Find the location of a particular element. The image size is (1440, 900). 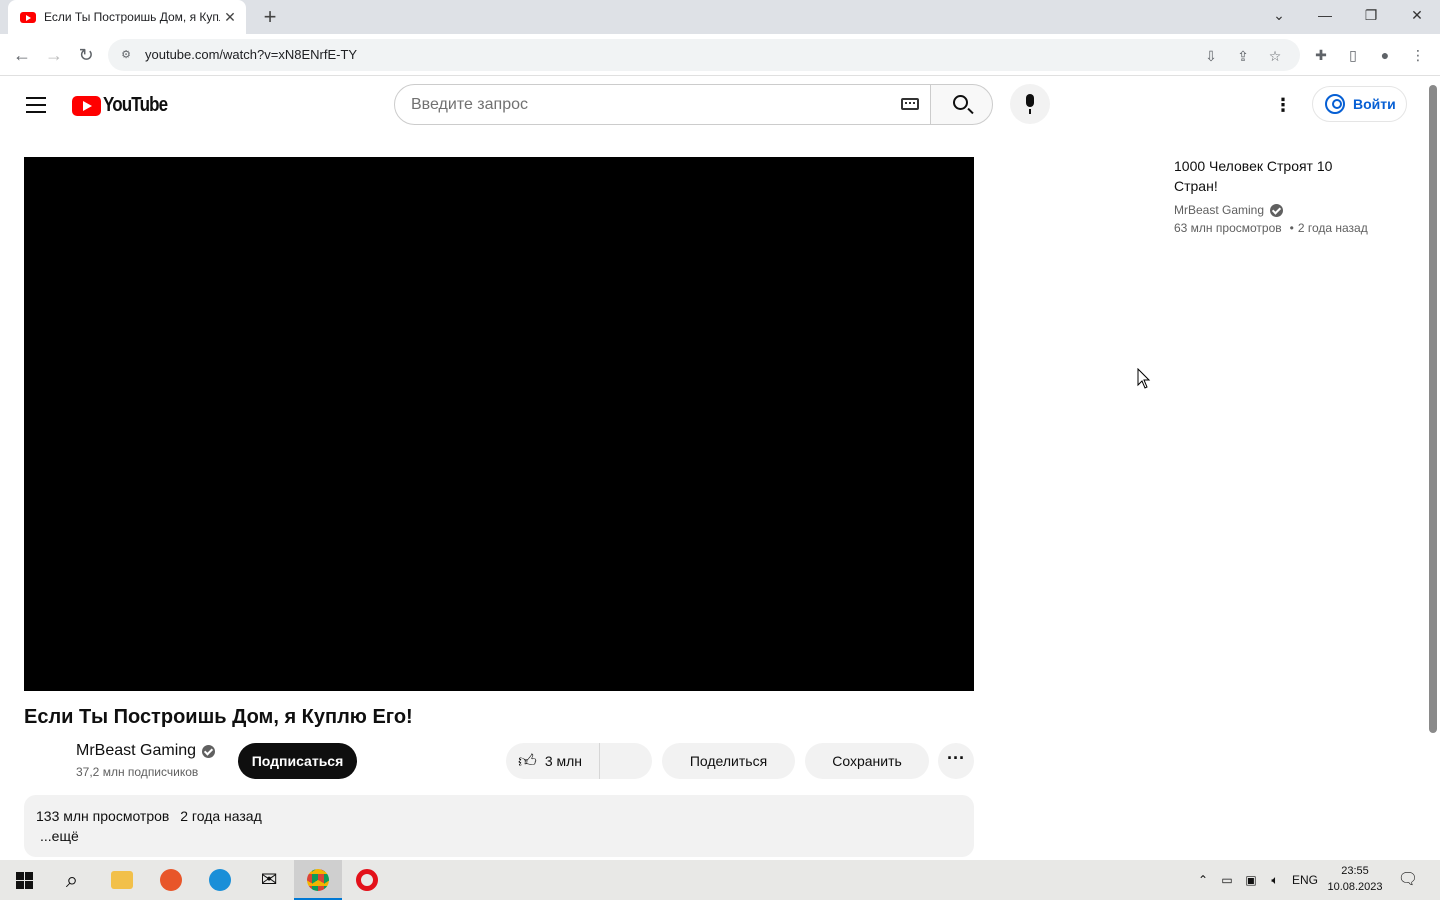

like-button: 👍︎ 3 млн is located at coordinates (553, 761).